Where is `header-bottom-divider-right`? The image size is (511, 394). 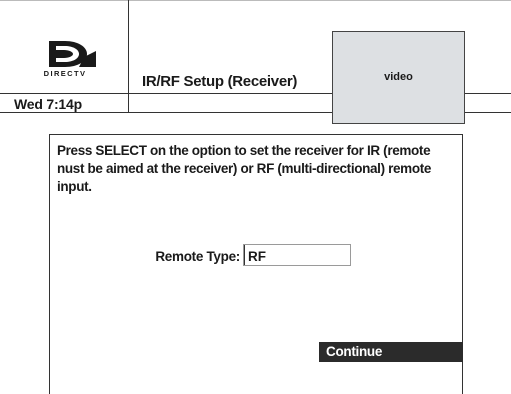
header-bottom-divider-right is located at coordinates (488, 112).